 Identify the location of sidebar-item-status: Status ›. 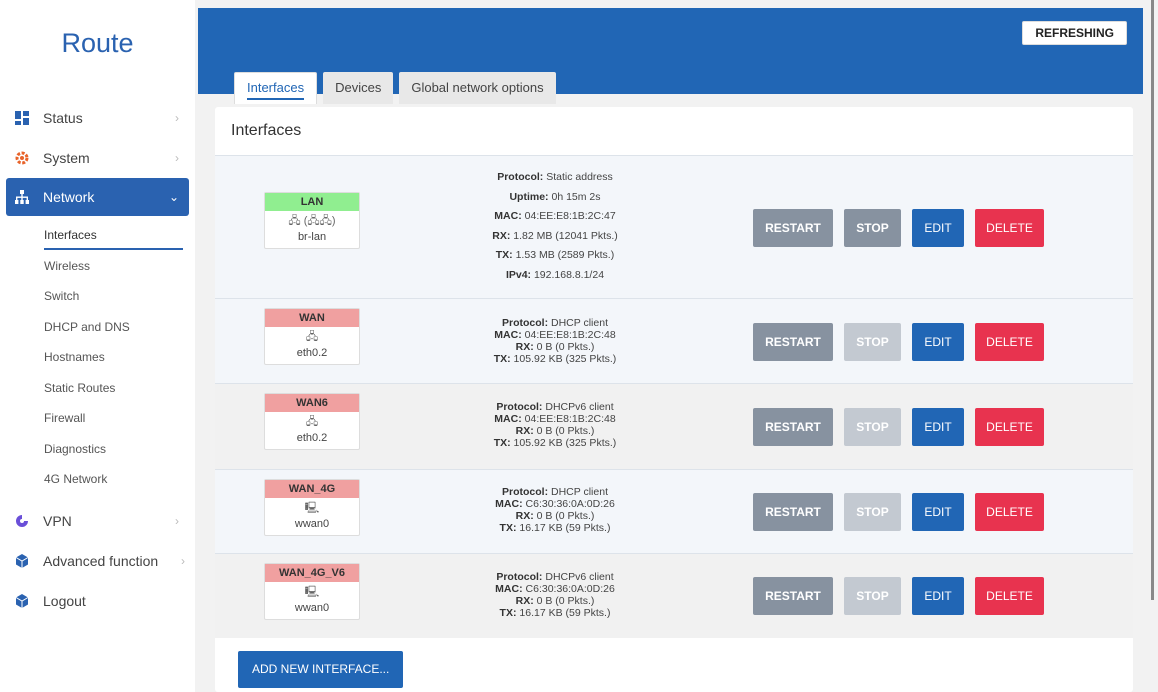
(97, 118).